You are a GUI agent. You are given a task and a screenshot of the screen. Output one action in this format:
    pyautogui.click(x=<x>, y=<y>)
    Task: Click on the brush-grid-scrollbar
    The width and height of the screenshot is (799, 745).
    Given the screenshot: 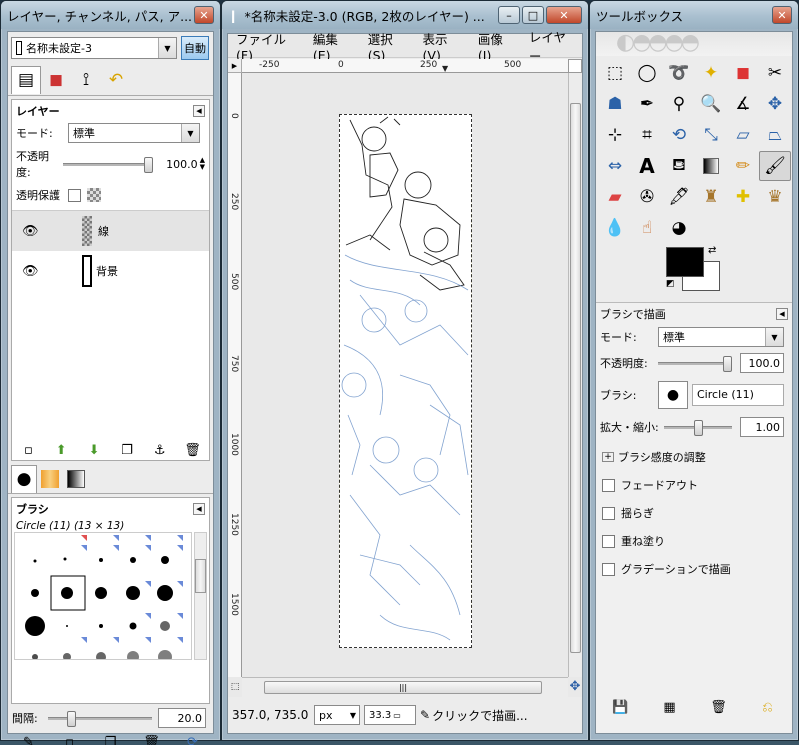 What is the action you would take?
    pyautogui.click(x=200, y=596)
    